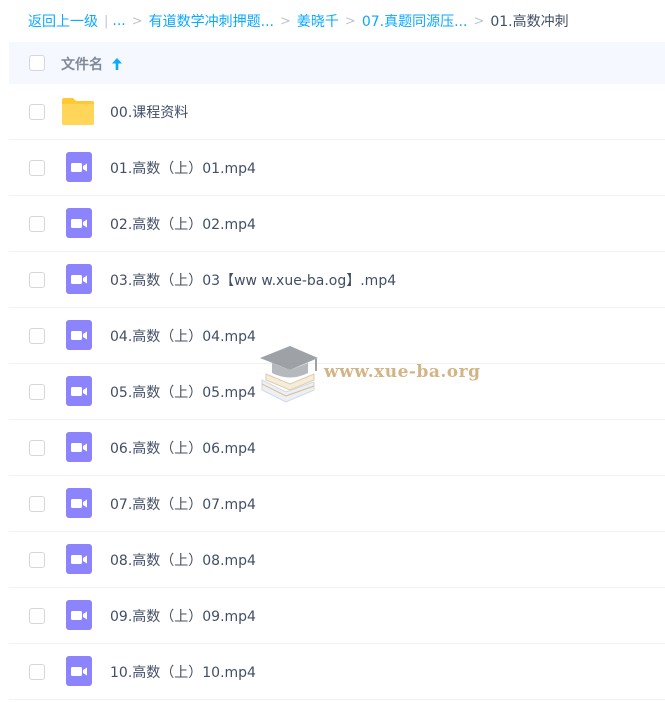 Image resolution: width=665 pixels, height=702 pixels. I want to click on file-name: 10.高数（上）10.mp4, so click(183, 672).